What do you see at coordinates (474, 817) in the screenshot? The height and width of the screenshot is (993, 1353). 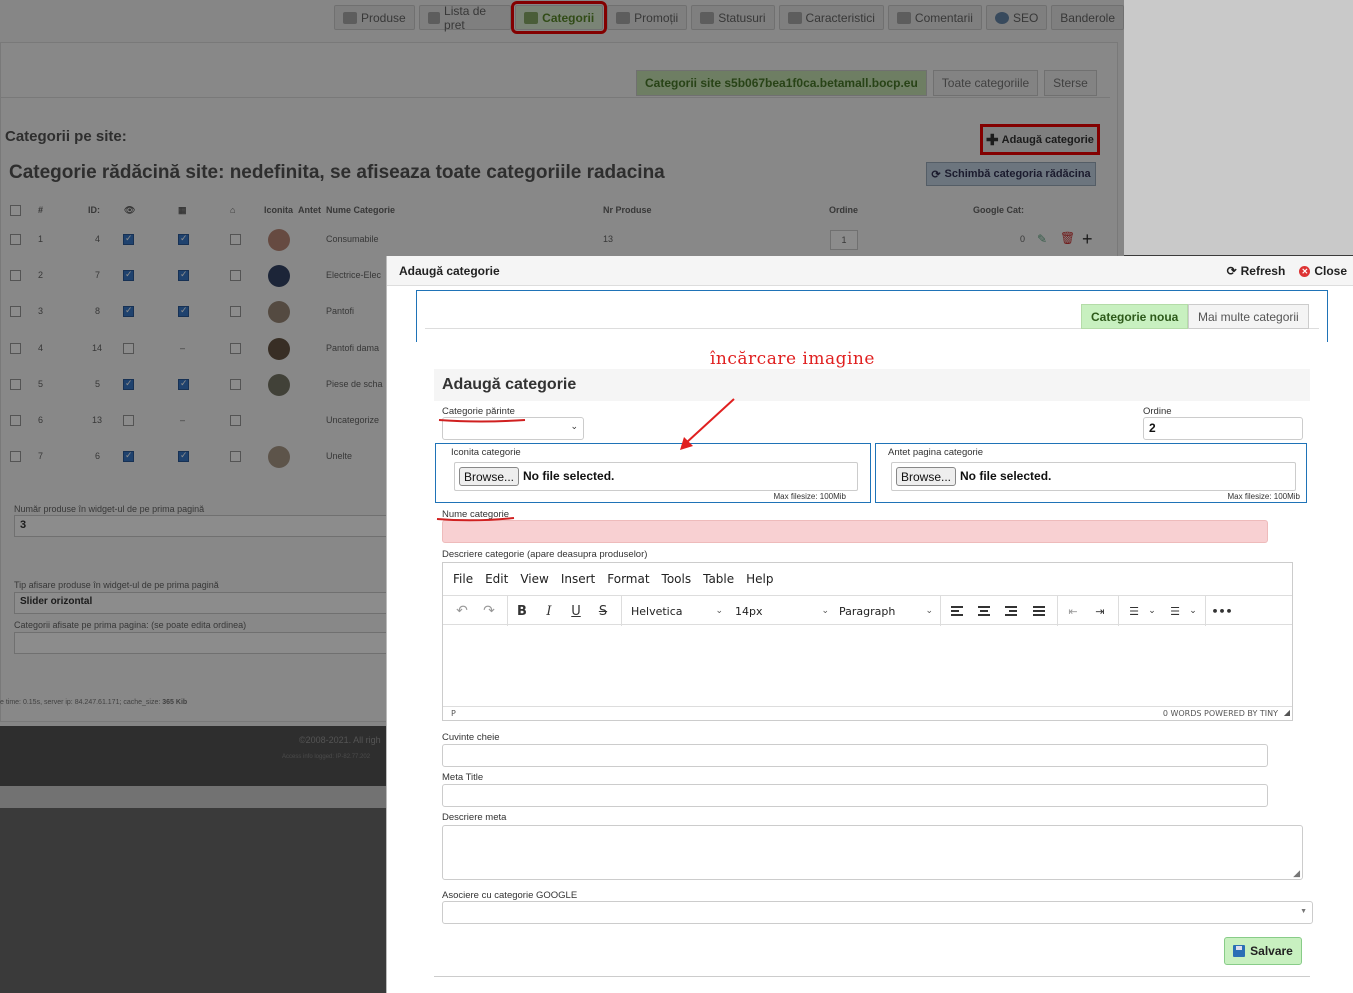 I see `meta-description-label: Descriere meta` at bounding box center [474, 817].